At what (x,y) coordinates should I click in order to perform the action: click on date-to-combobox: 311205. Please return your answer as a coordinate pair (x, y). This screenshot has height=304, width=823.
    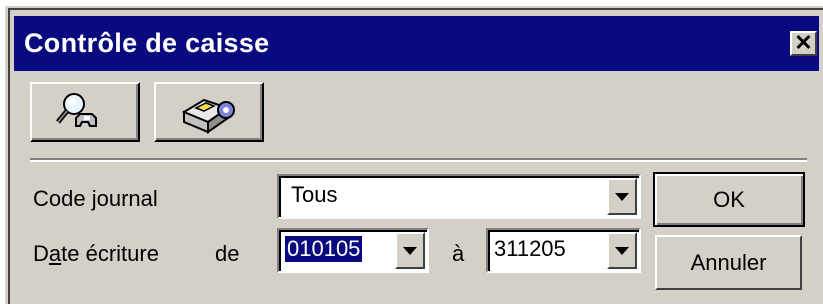
    Looking at the image, I should click on (563, 250).